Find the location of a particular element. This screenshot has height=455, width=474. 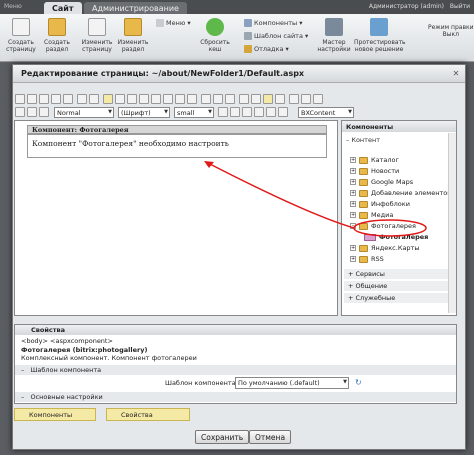

properties-title: Свойства is located at coordinates (235, 330).